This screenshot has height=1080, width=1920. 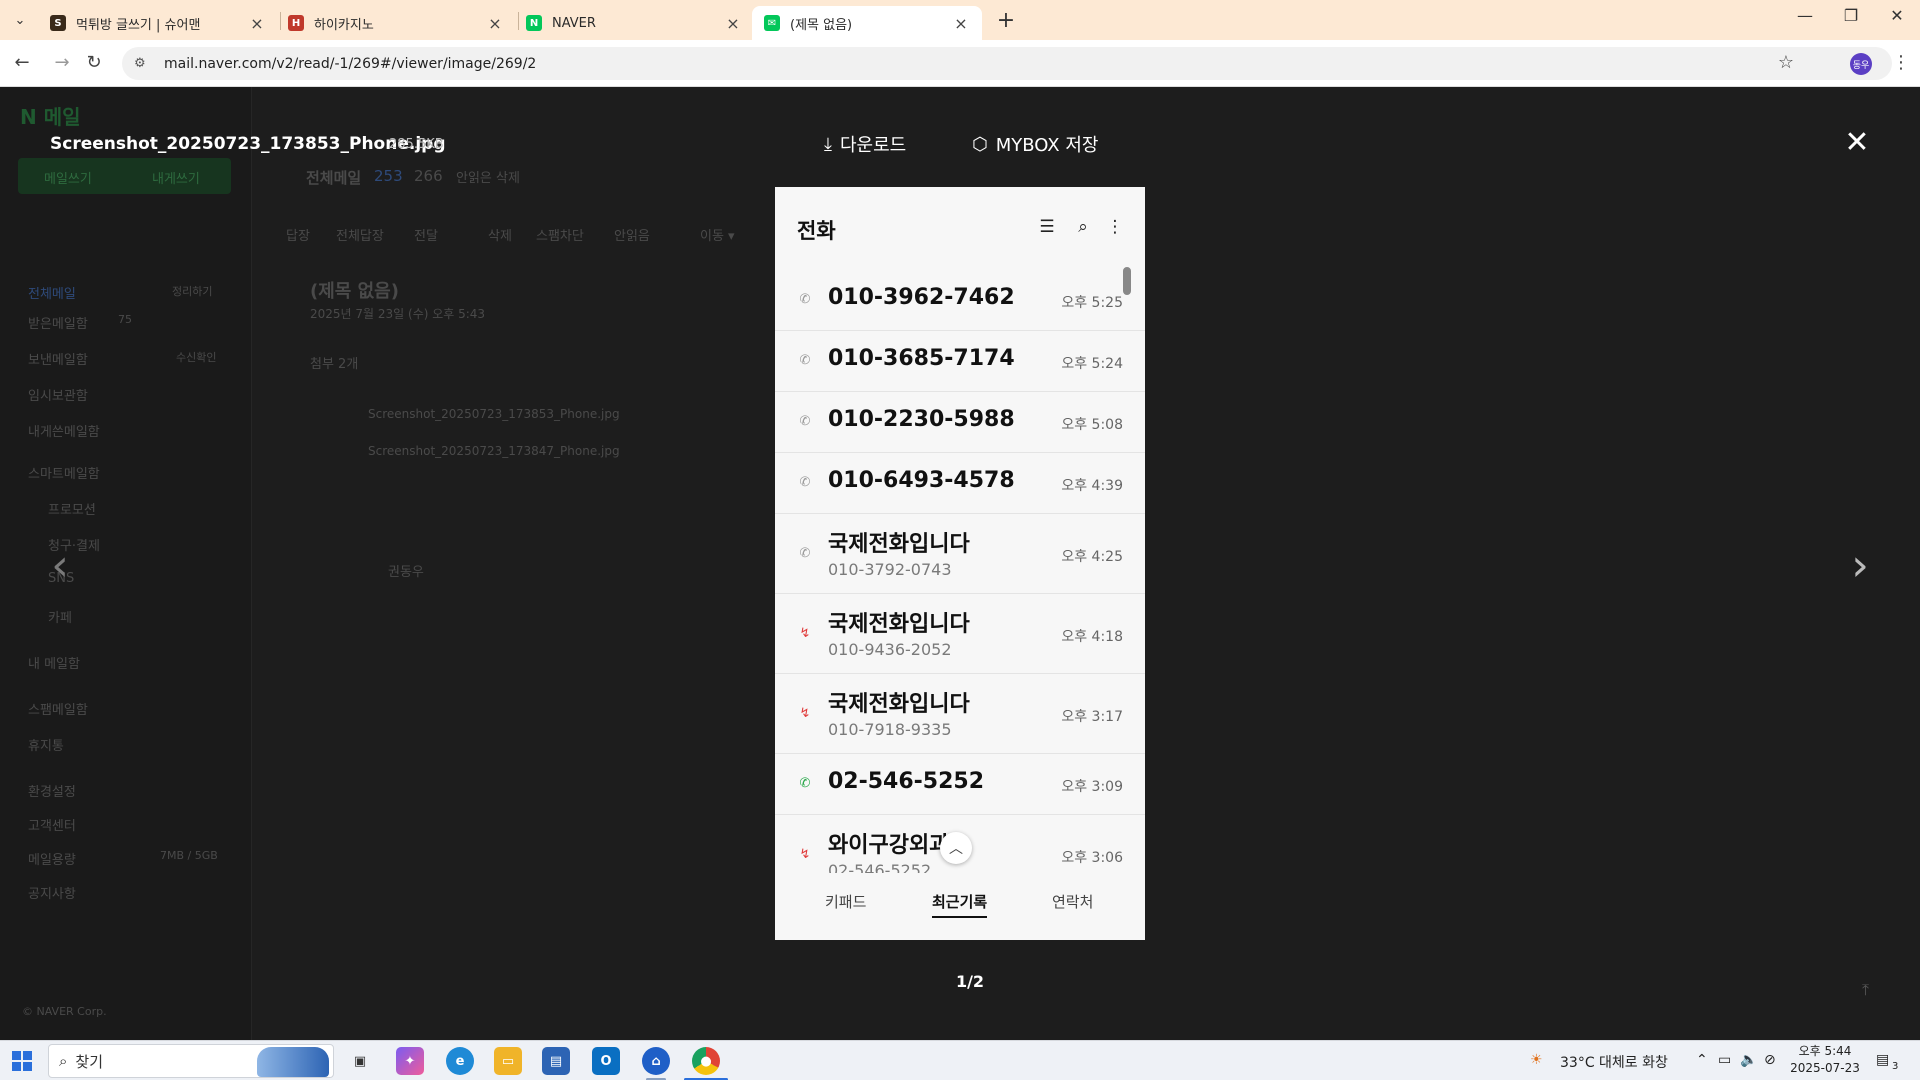 I want to click on new-tab-button: +, so click(x=1006, y=20).